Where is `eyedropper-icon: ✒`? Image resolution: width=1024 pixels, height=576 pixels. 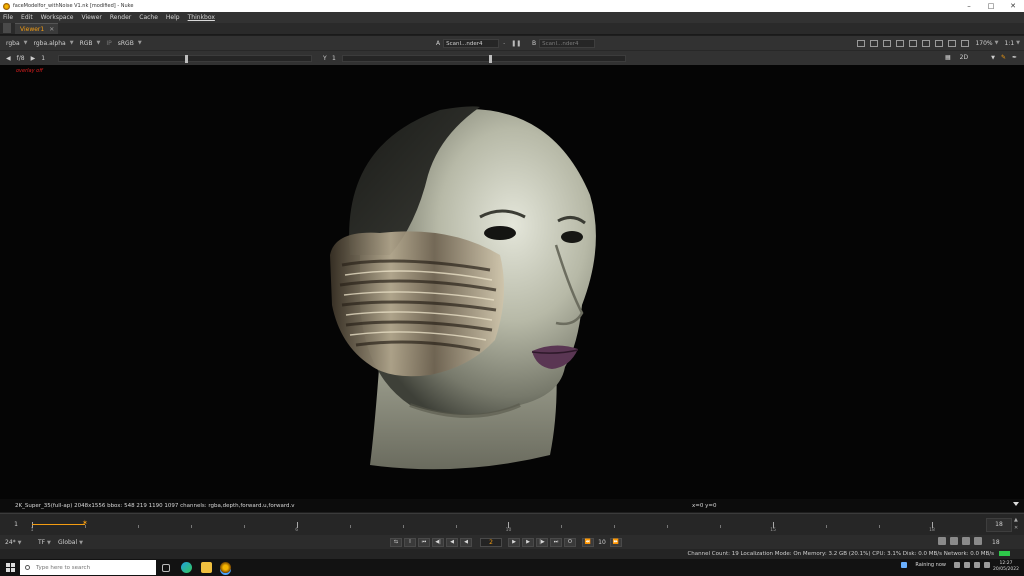
eyedropper-icon: ✒ is located at coordinates (1014, 57).